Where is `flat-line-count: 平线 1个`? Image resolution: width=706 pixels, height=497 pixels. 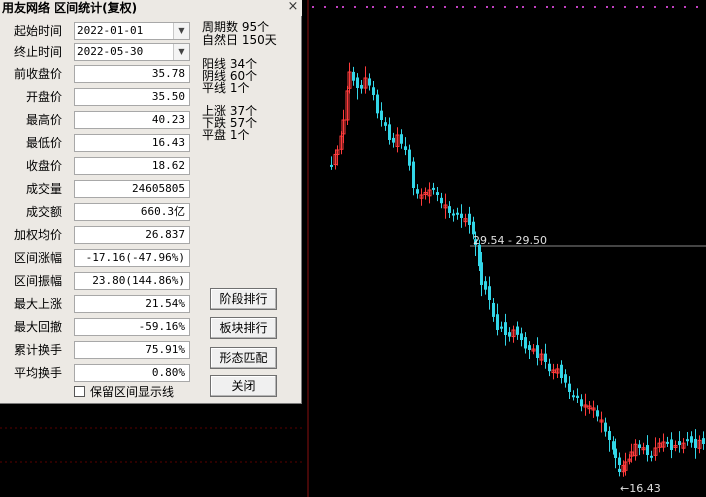
flat-line-count: 平线 1个 is located at coordinates (226, 88).